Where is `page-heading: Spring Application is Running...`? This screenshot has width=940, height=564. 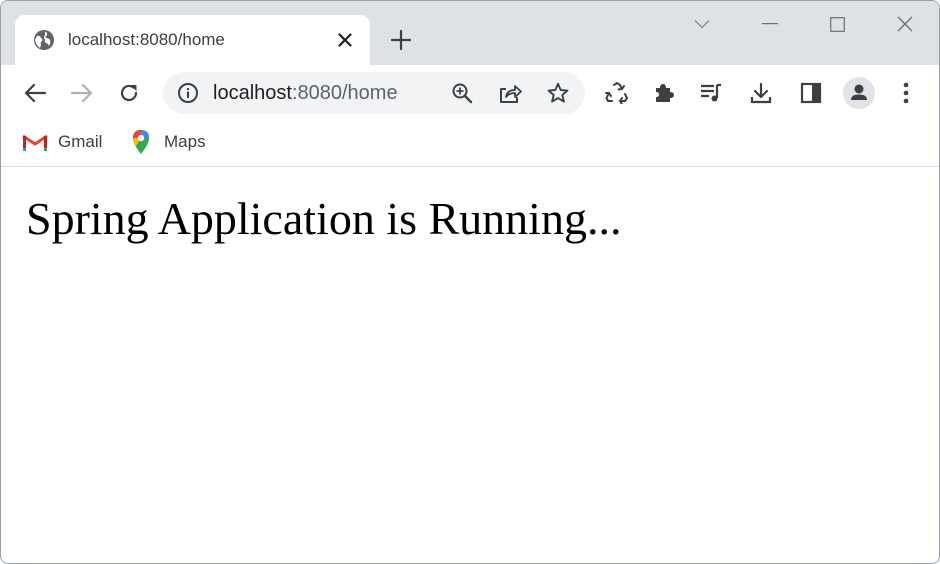 page-heading: Spring Application is Running... is located at coordinates (324, 218).